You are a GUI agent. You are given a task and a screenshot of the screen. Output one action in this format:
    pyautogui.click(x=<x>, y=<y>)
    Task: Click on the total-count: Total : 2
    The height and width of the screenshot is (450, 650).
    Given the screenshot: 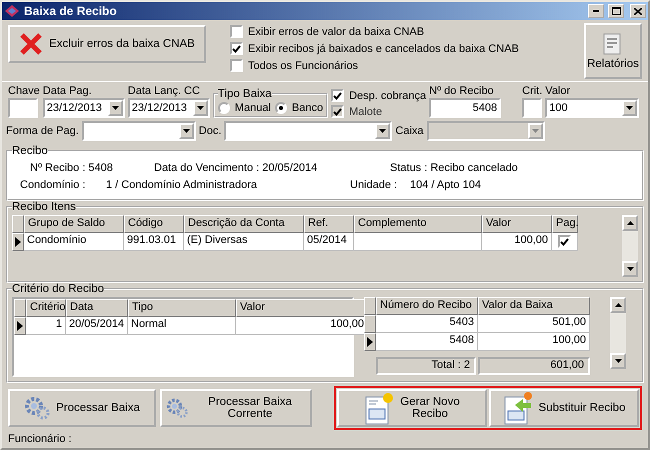 What is the action you would take?
    pyautogui.click(x=426, y=366)
    